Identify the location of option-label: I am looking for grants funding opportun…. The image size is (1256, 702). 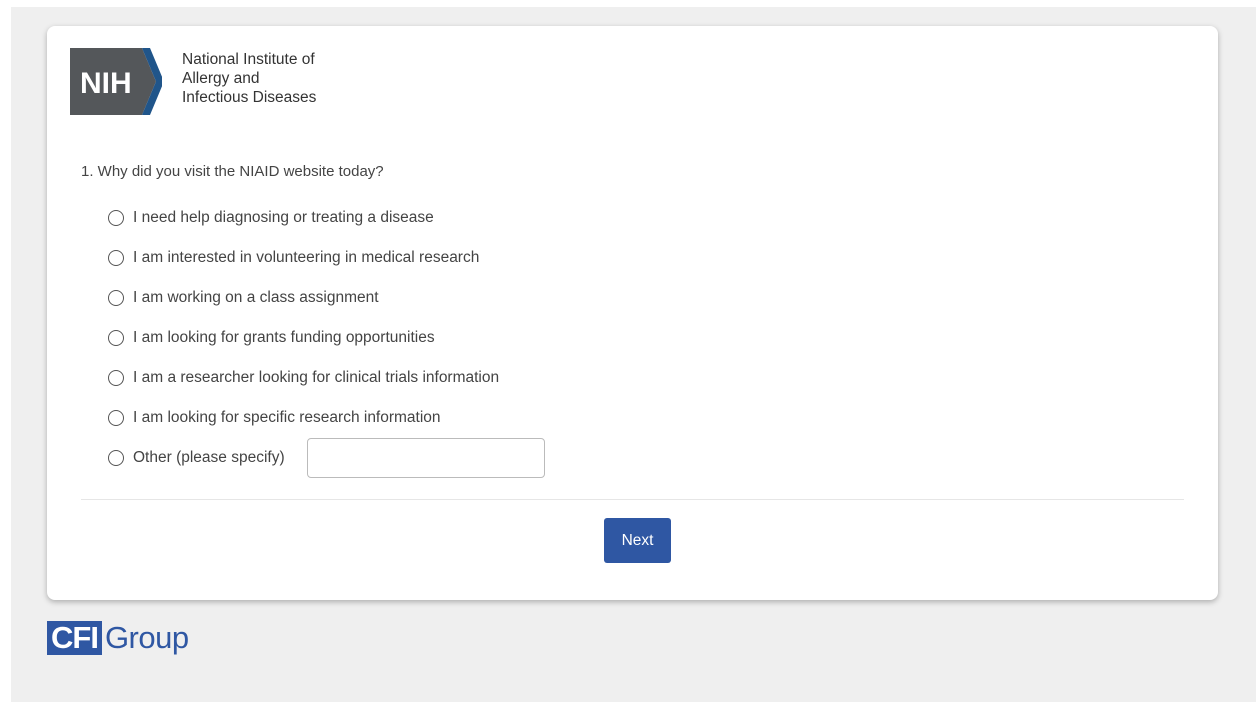
(284, 337).